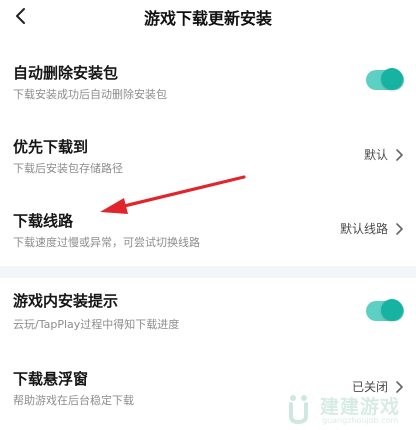  Describe the element at coordinates (208, 272) in the screenshot. I see `section-divider` at that location.